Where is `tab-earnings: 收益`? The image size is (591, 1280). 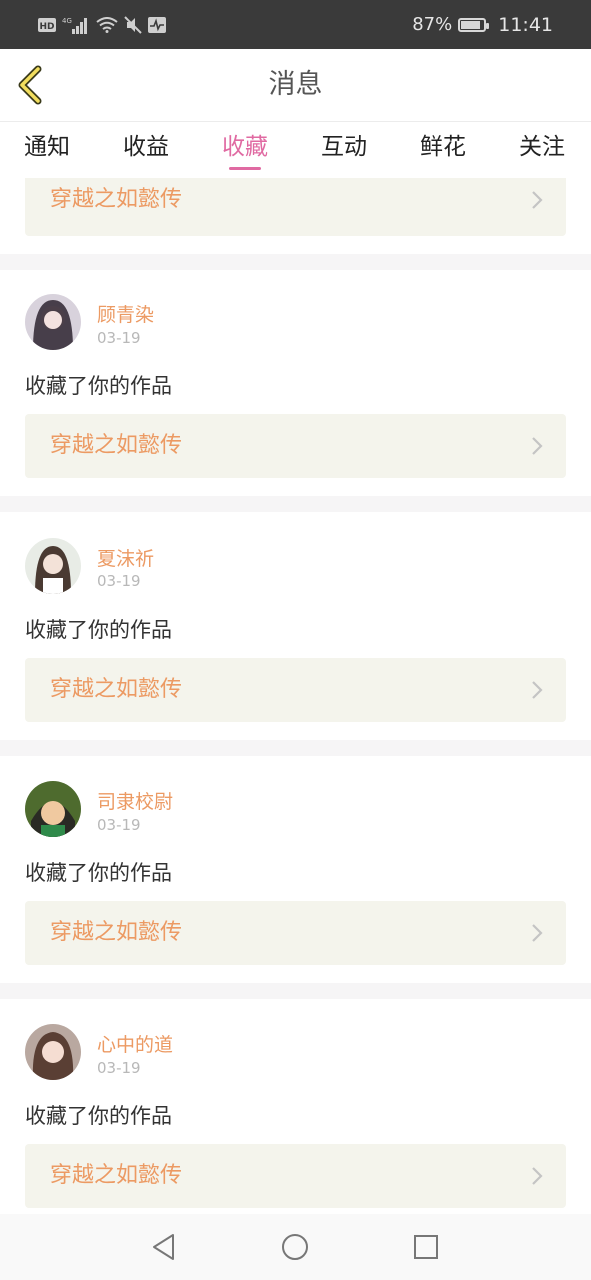
tab-earnings: 收益 is located at coordinates (146, 150).